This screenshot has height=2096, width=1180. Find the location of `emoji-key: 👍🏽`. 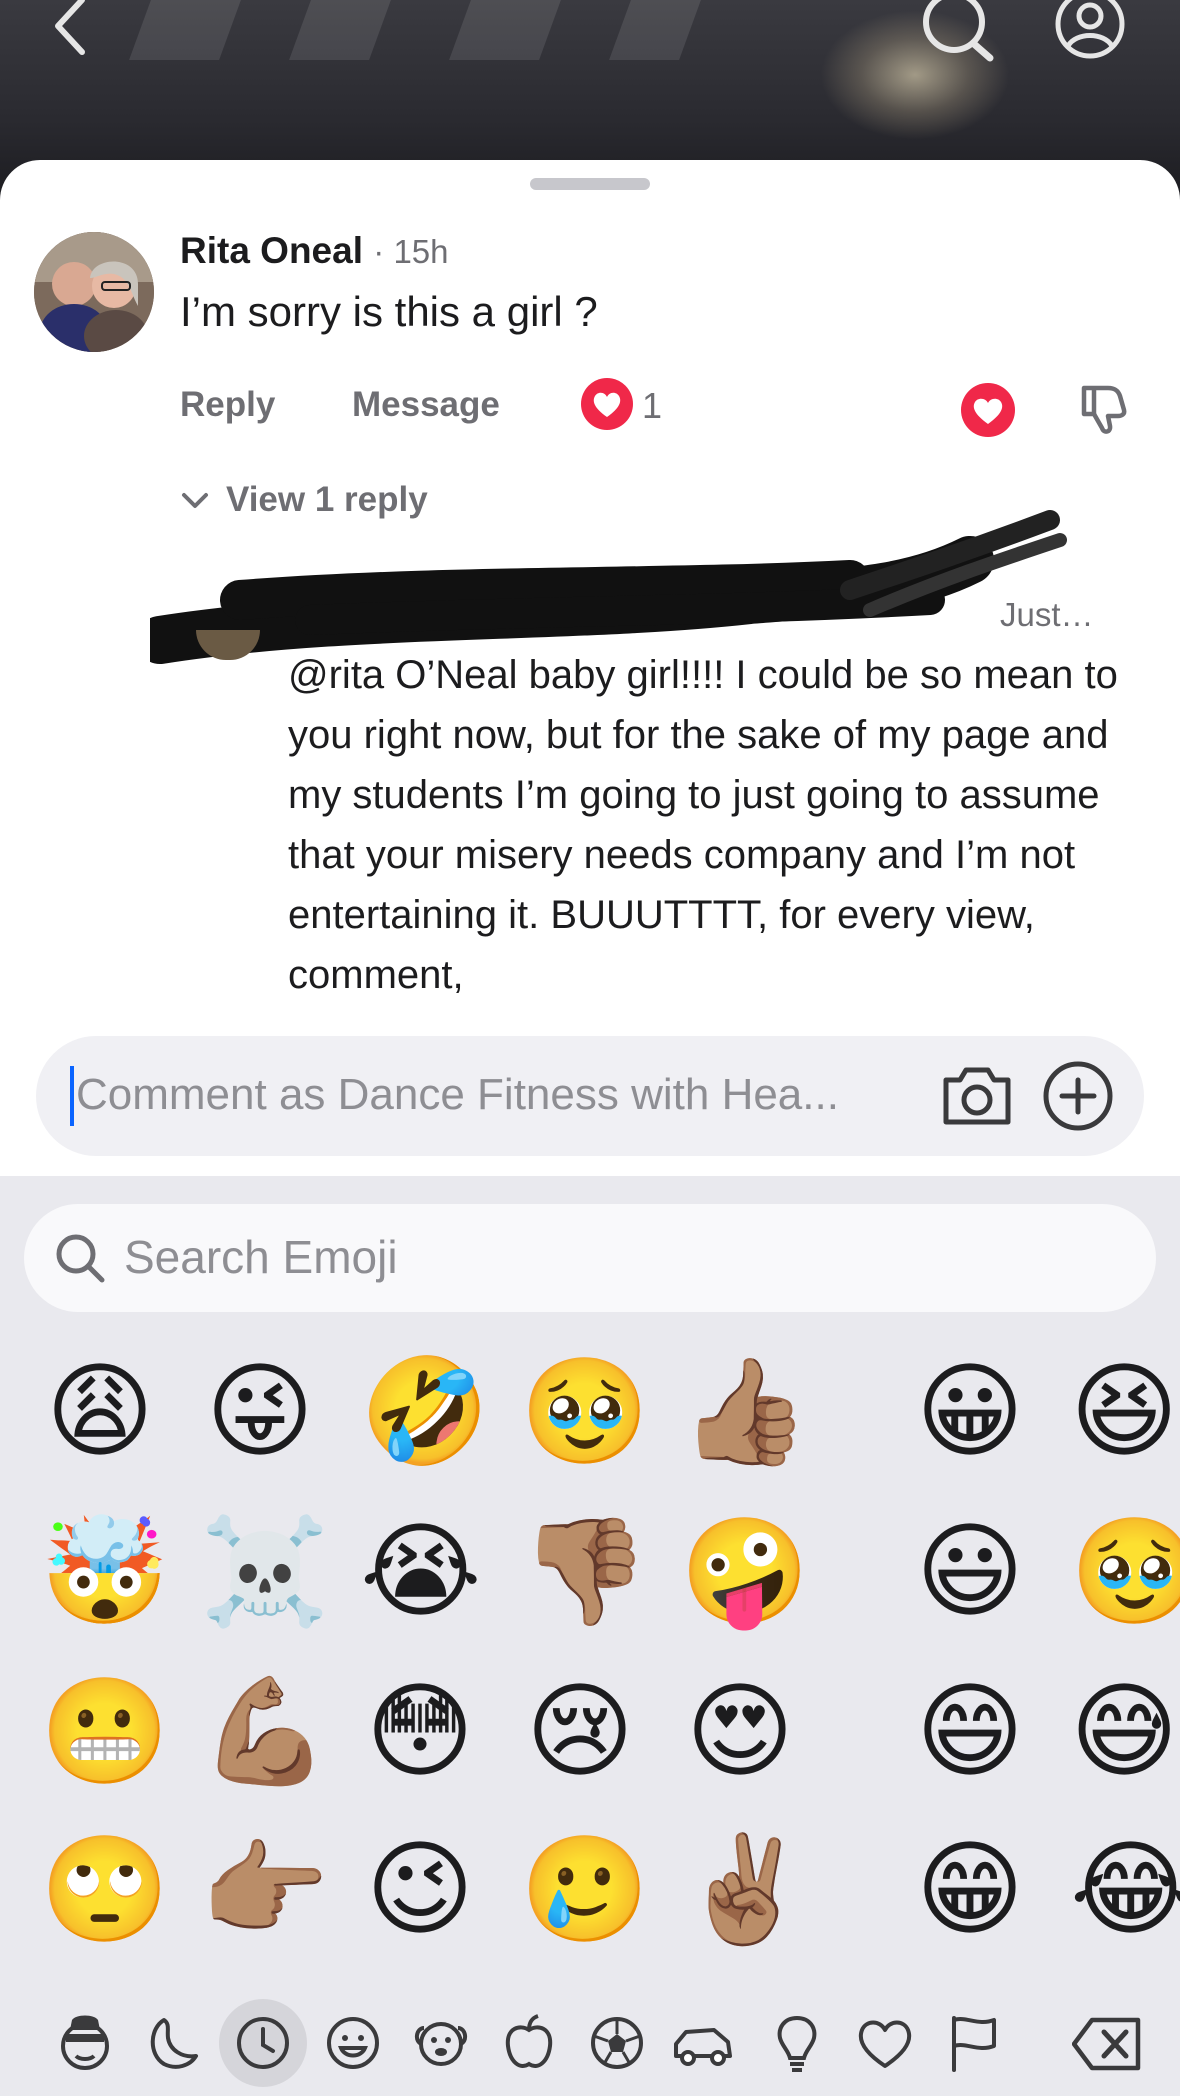

emoji-key: 👍🏽 is located at coordinates (745, 1411).